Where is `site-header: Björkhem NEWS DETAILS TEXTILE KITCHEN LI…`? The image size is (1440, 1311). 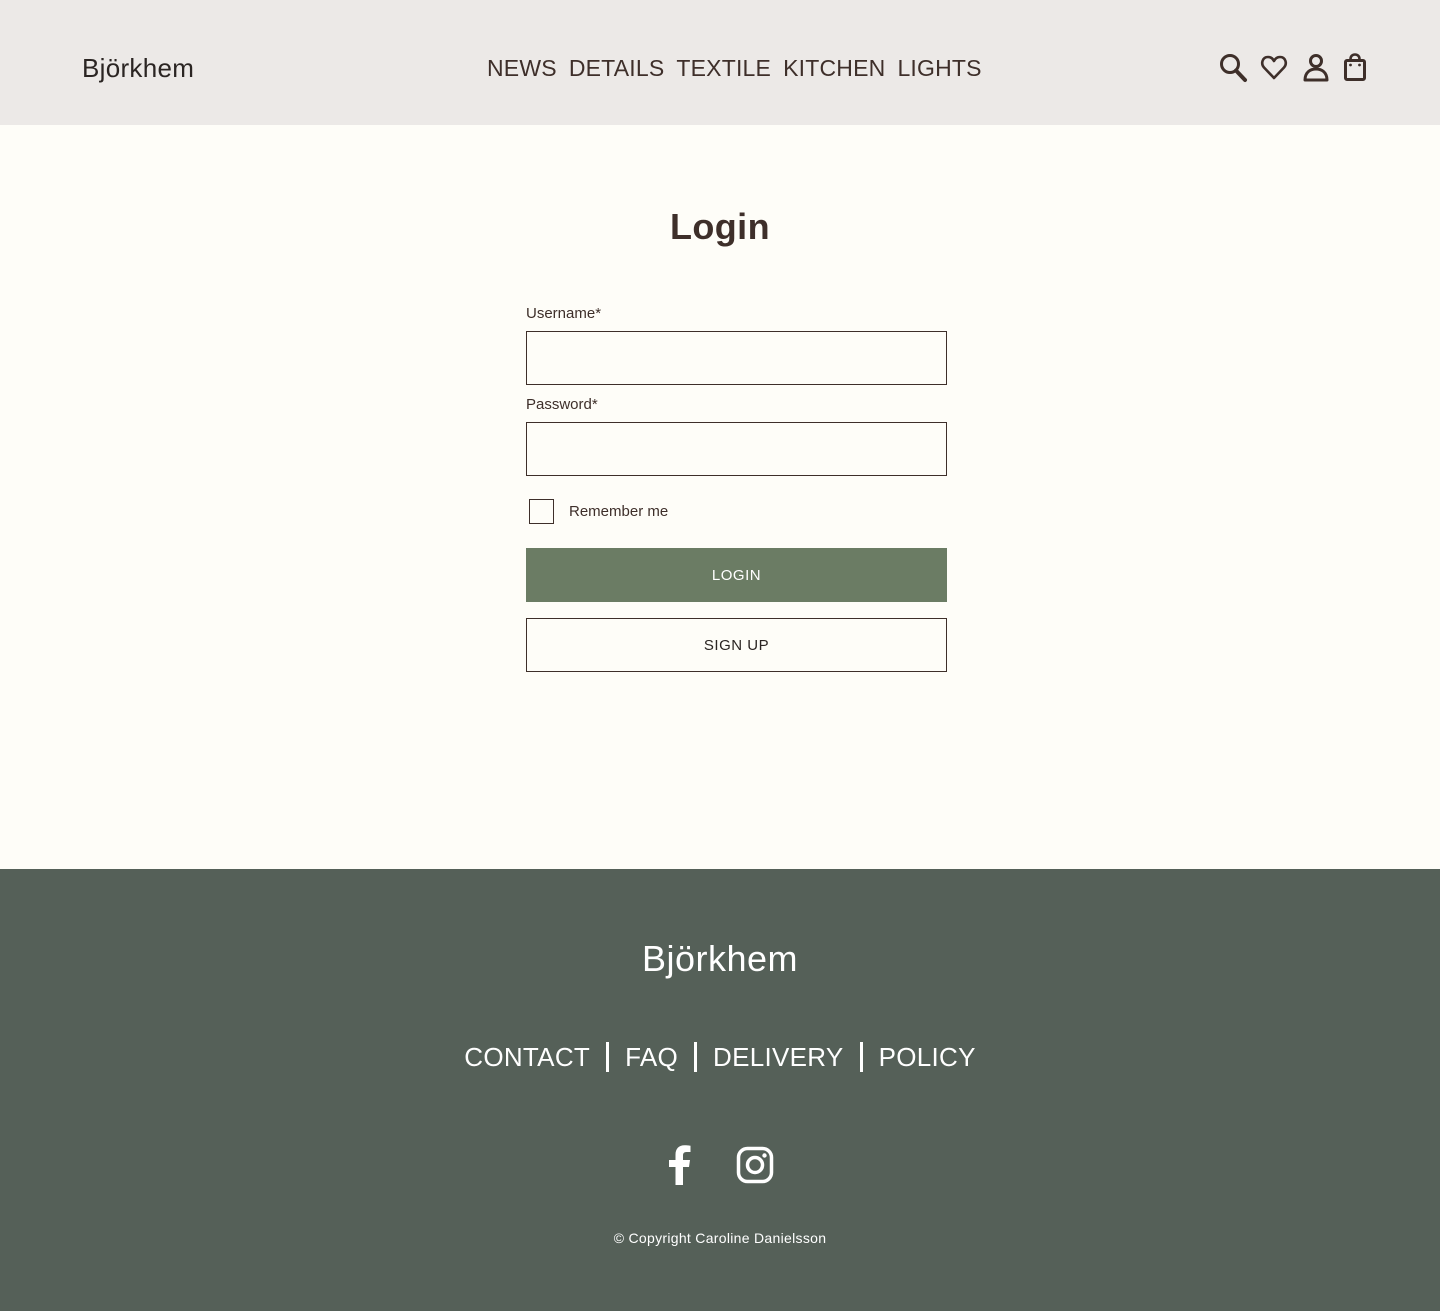
site-header: Björkhem NEWS DETAILS TEXTILE KITCHEN LI… is located at coordinates (720, 62).